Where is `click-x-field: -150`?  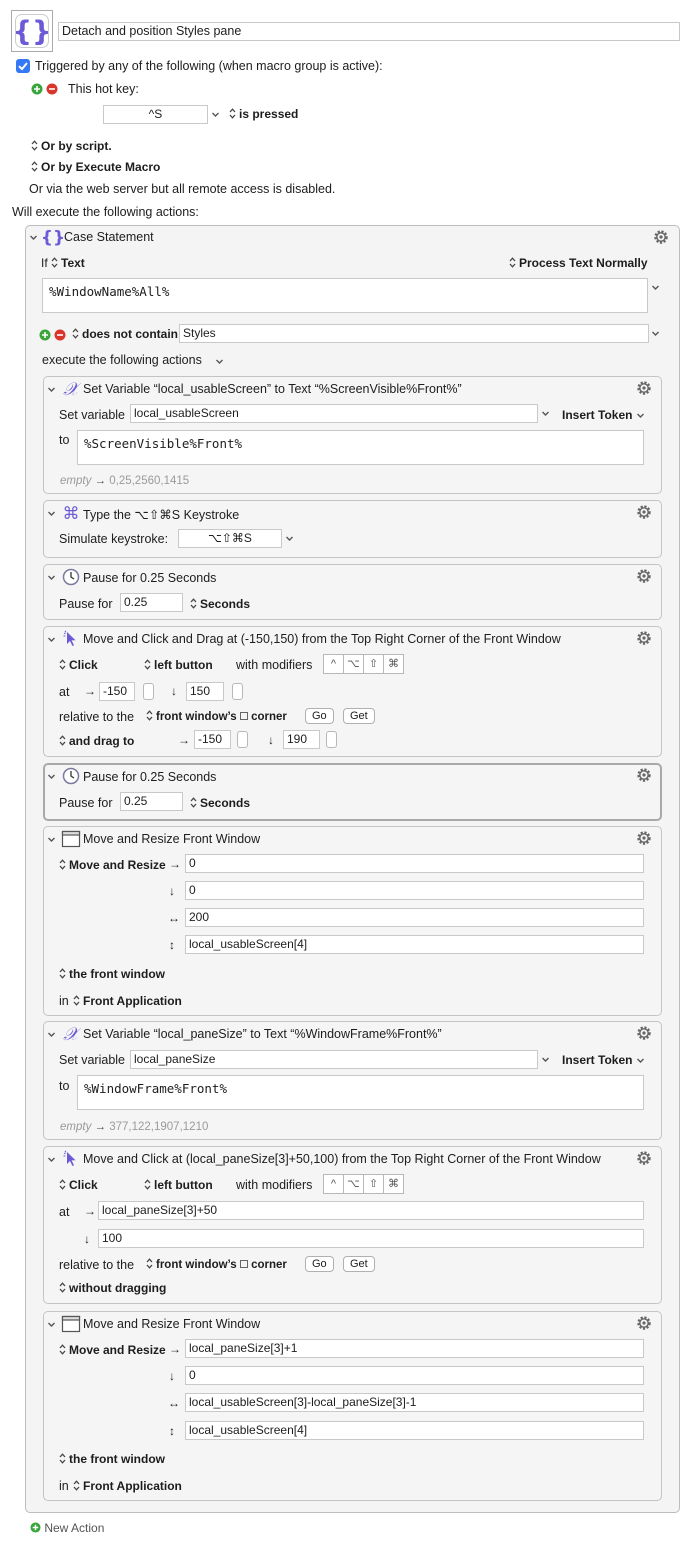
click-x-field: -150 is located at coordinates (117, 691).